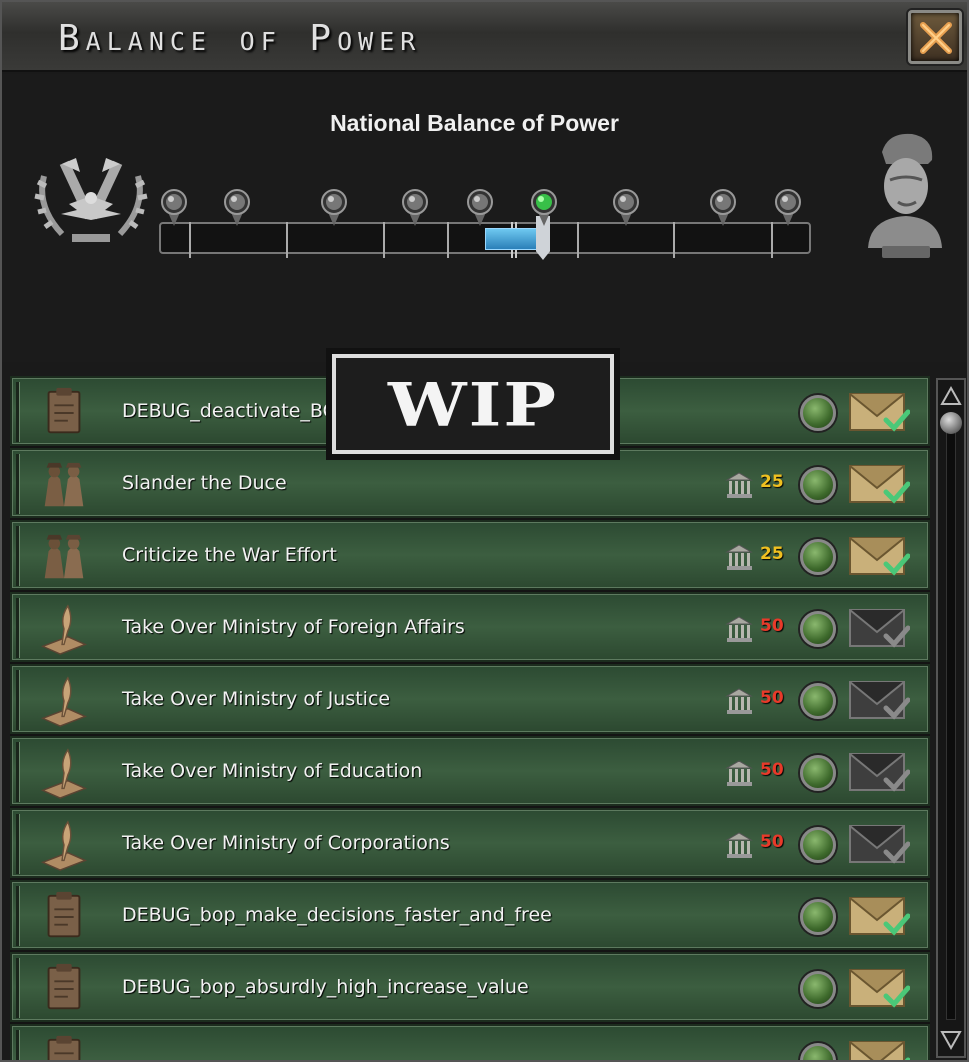  I want to click on decision-row: DEBUG_bop_make_decisions_faster_and_free, so click(470, 915).